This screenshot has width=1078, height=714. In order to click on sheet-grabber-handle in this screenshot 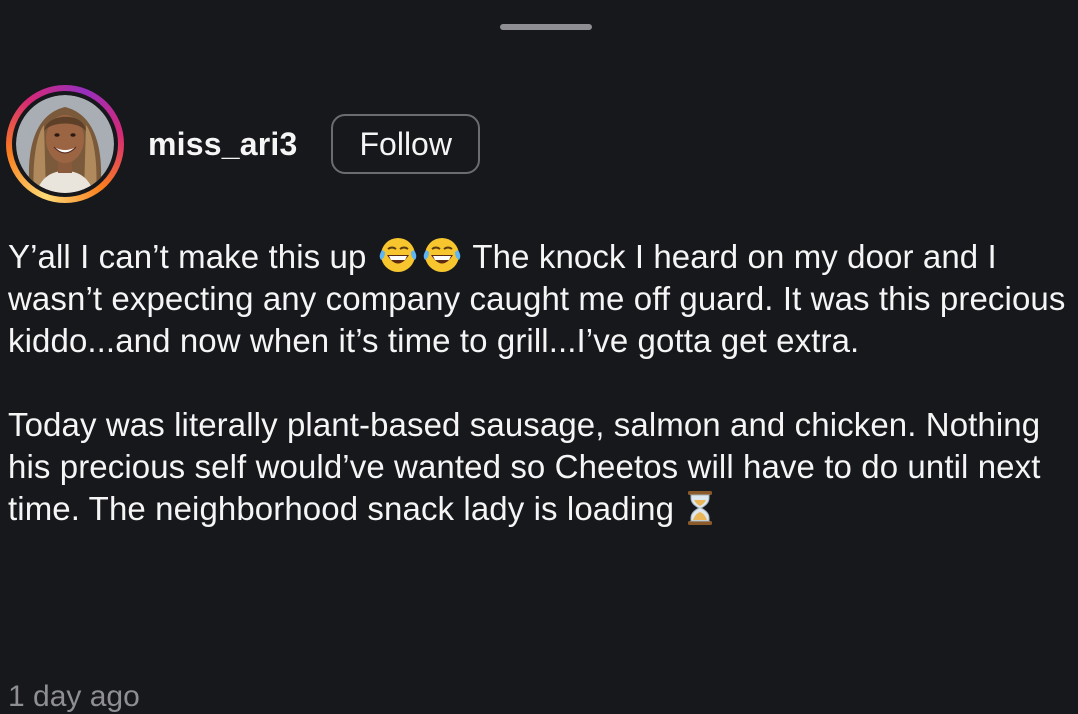, I will do `click(546, 27)`.